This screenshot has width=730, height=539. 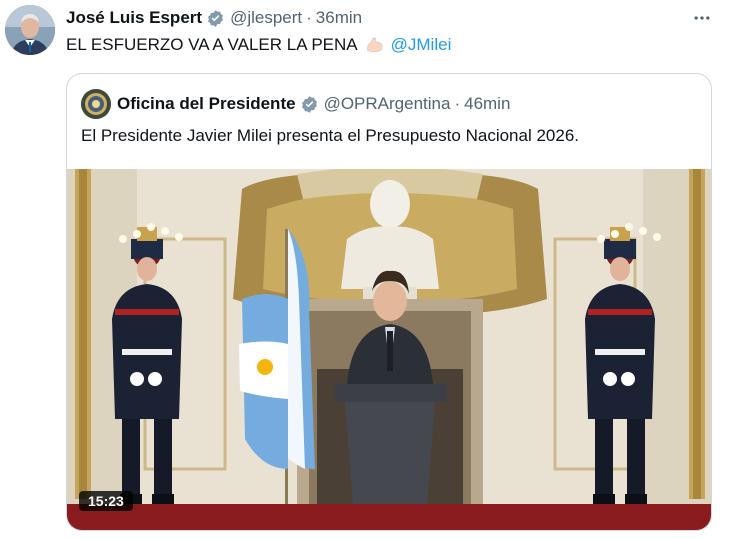 I want to click on quoted-author-handle: @OPRArgentina, so click(x=387, y=104).